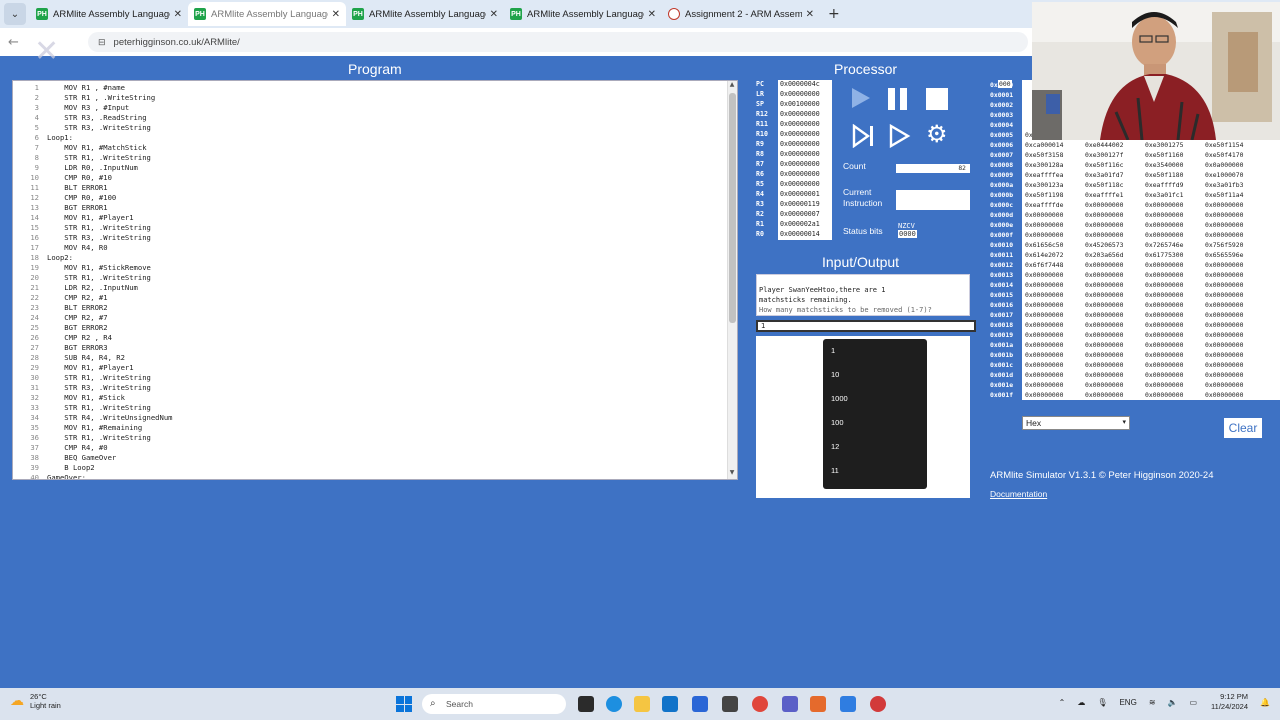 The image size is (1280, 720). I want to click on gear-icon: ⚙, so click(938, 134).